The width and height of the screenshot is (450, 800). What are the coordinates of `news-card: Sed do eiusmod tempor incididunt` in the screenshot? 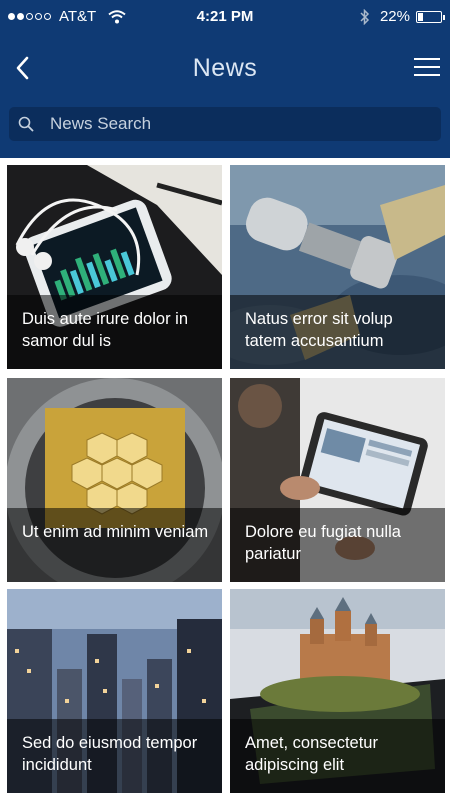 It's located at (114, 691).